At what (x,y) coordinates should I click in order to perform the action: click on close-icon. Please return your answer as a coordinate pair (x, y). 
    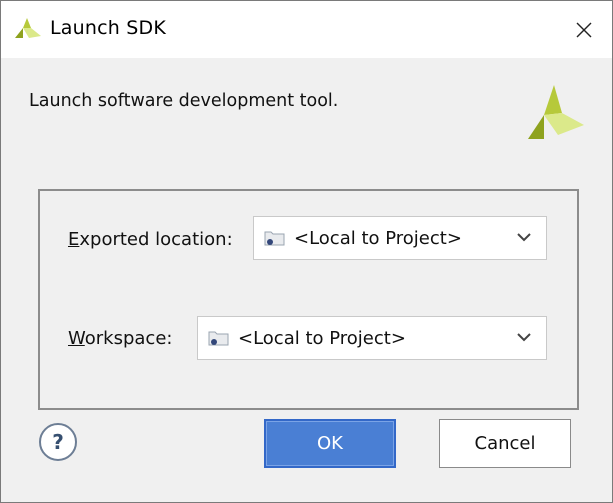
    Looking at the image, I should click on (584, 29).